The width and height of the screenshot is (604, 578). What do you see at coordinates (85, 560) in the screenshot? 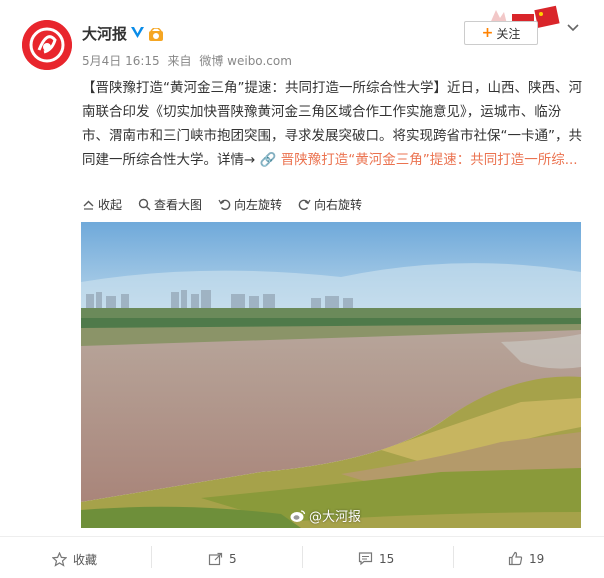
I see `favorite-label: 收藏` at bounding box center [85, 560].